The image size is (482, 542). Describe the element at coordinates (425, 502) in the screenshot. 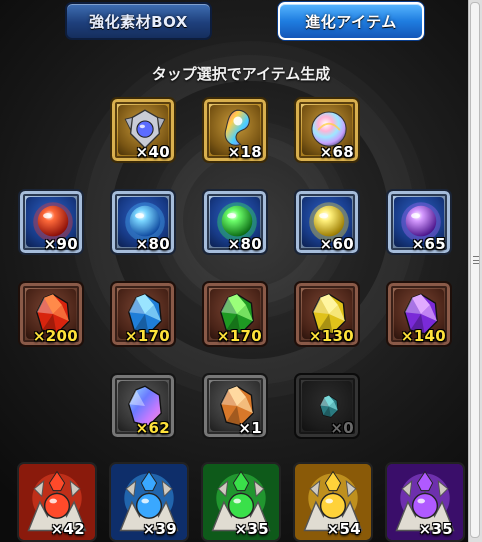

I see `item-dark-statue: ×35` at that location.